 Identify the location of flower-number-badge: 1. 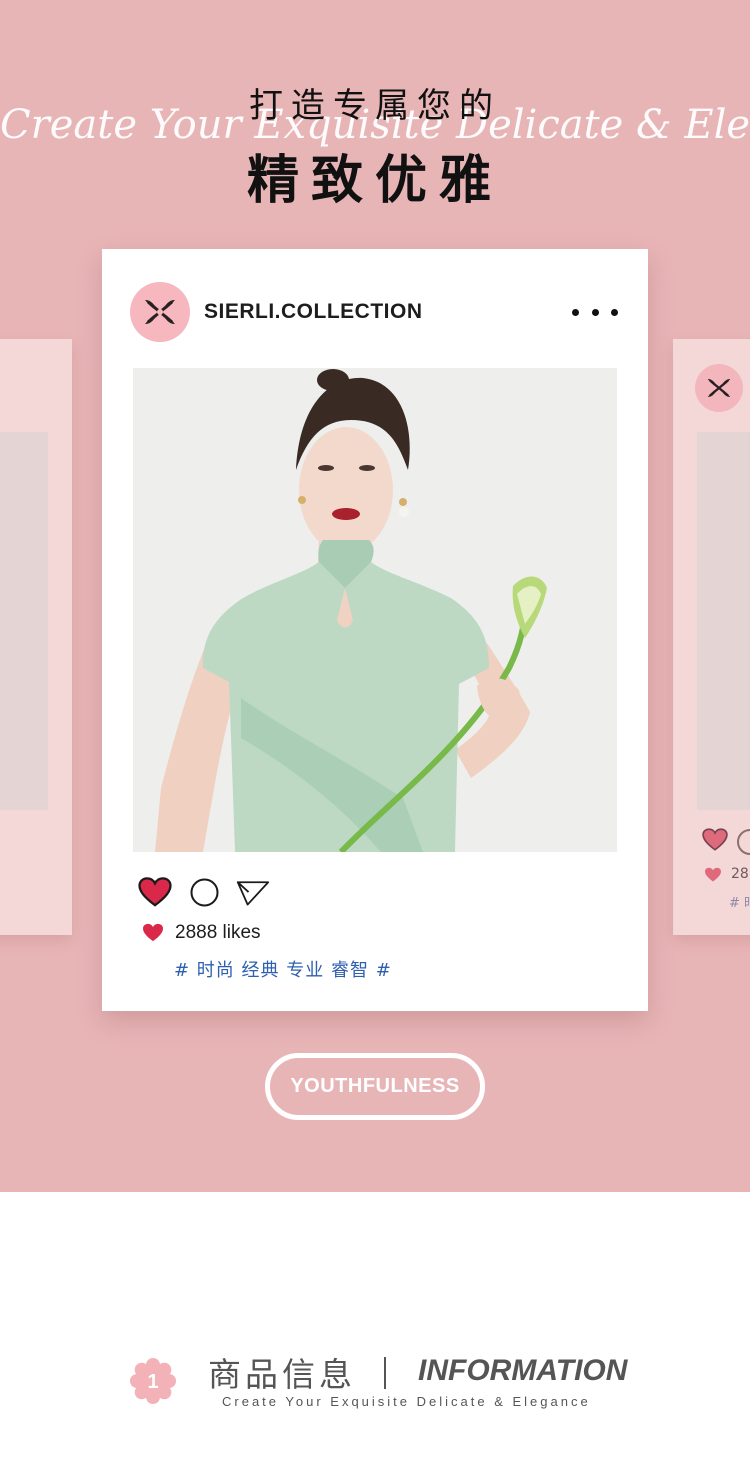
(153, 1381).